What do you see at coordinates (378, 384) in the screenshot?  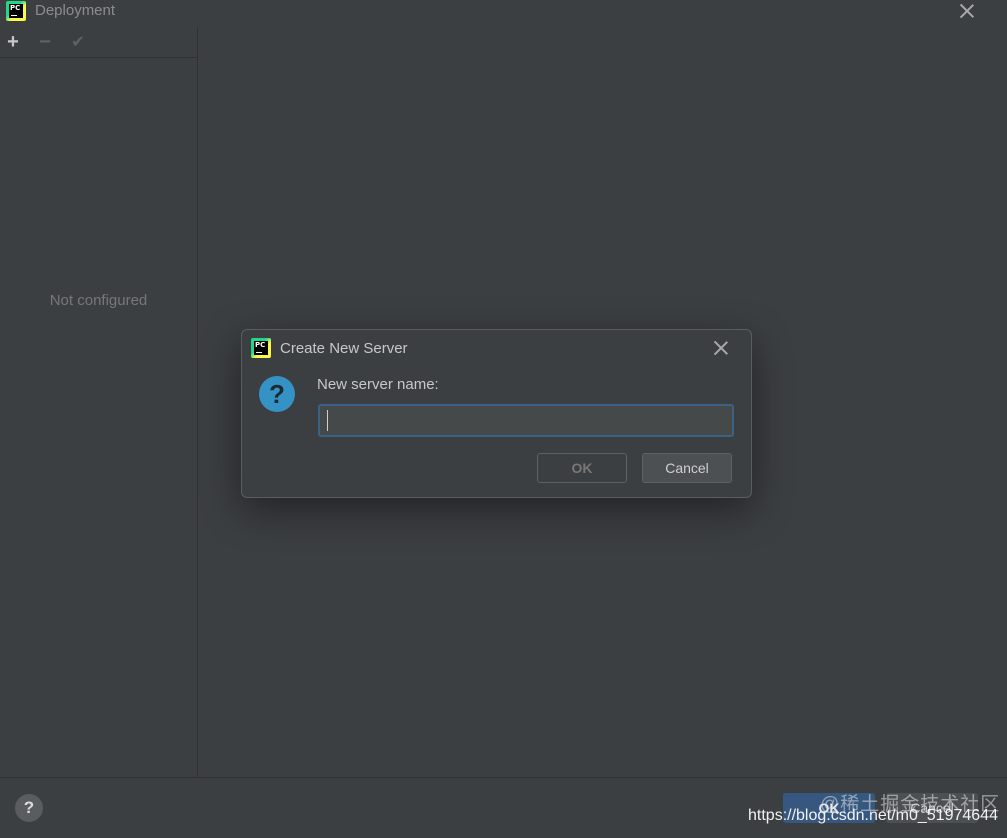 I see `server-name-label: New server name:` at bounding box center [378, 384].